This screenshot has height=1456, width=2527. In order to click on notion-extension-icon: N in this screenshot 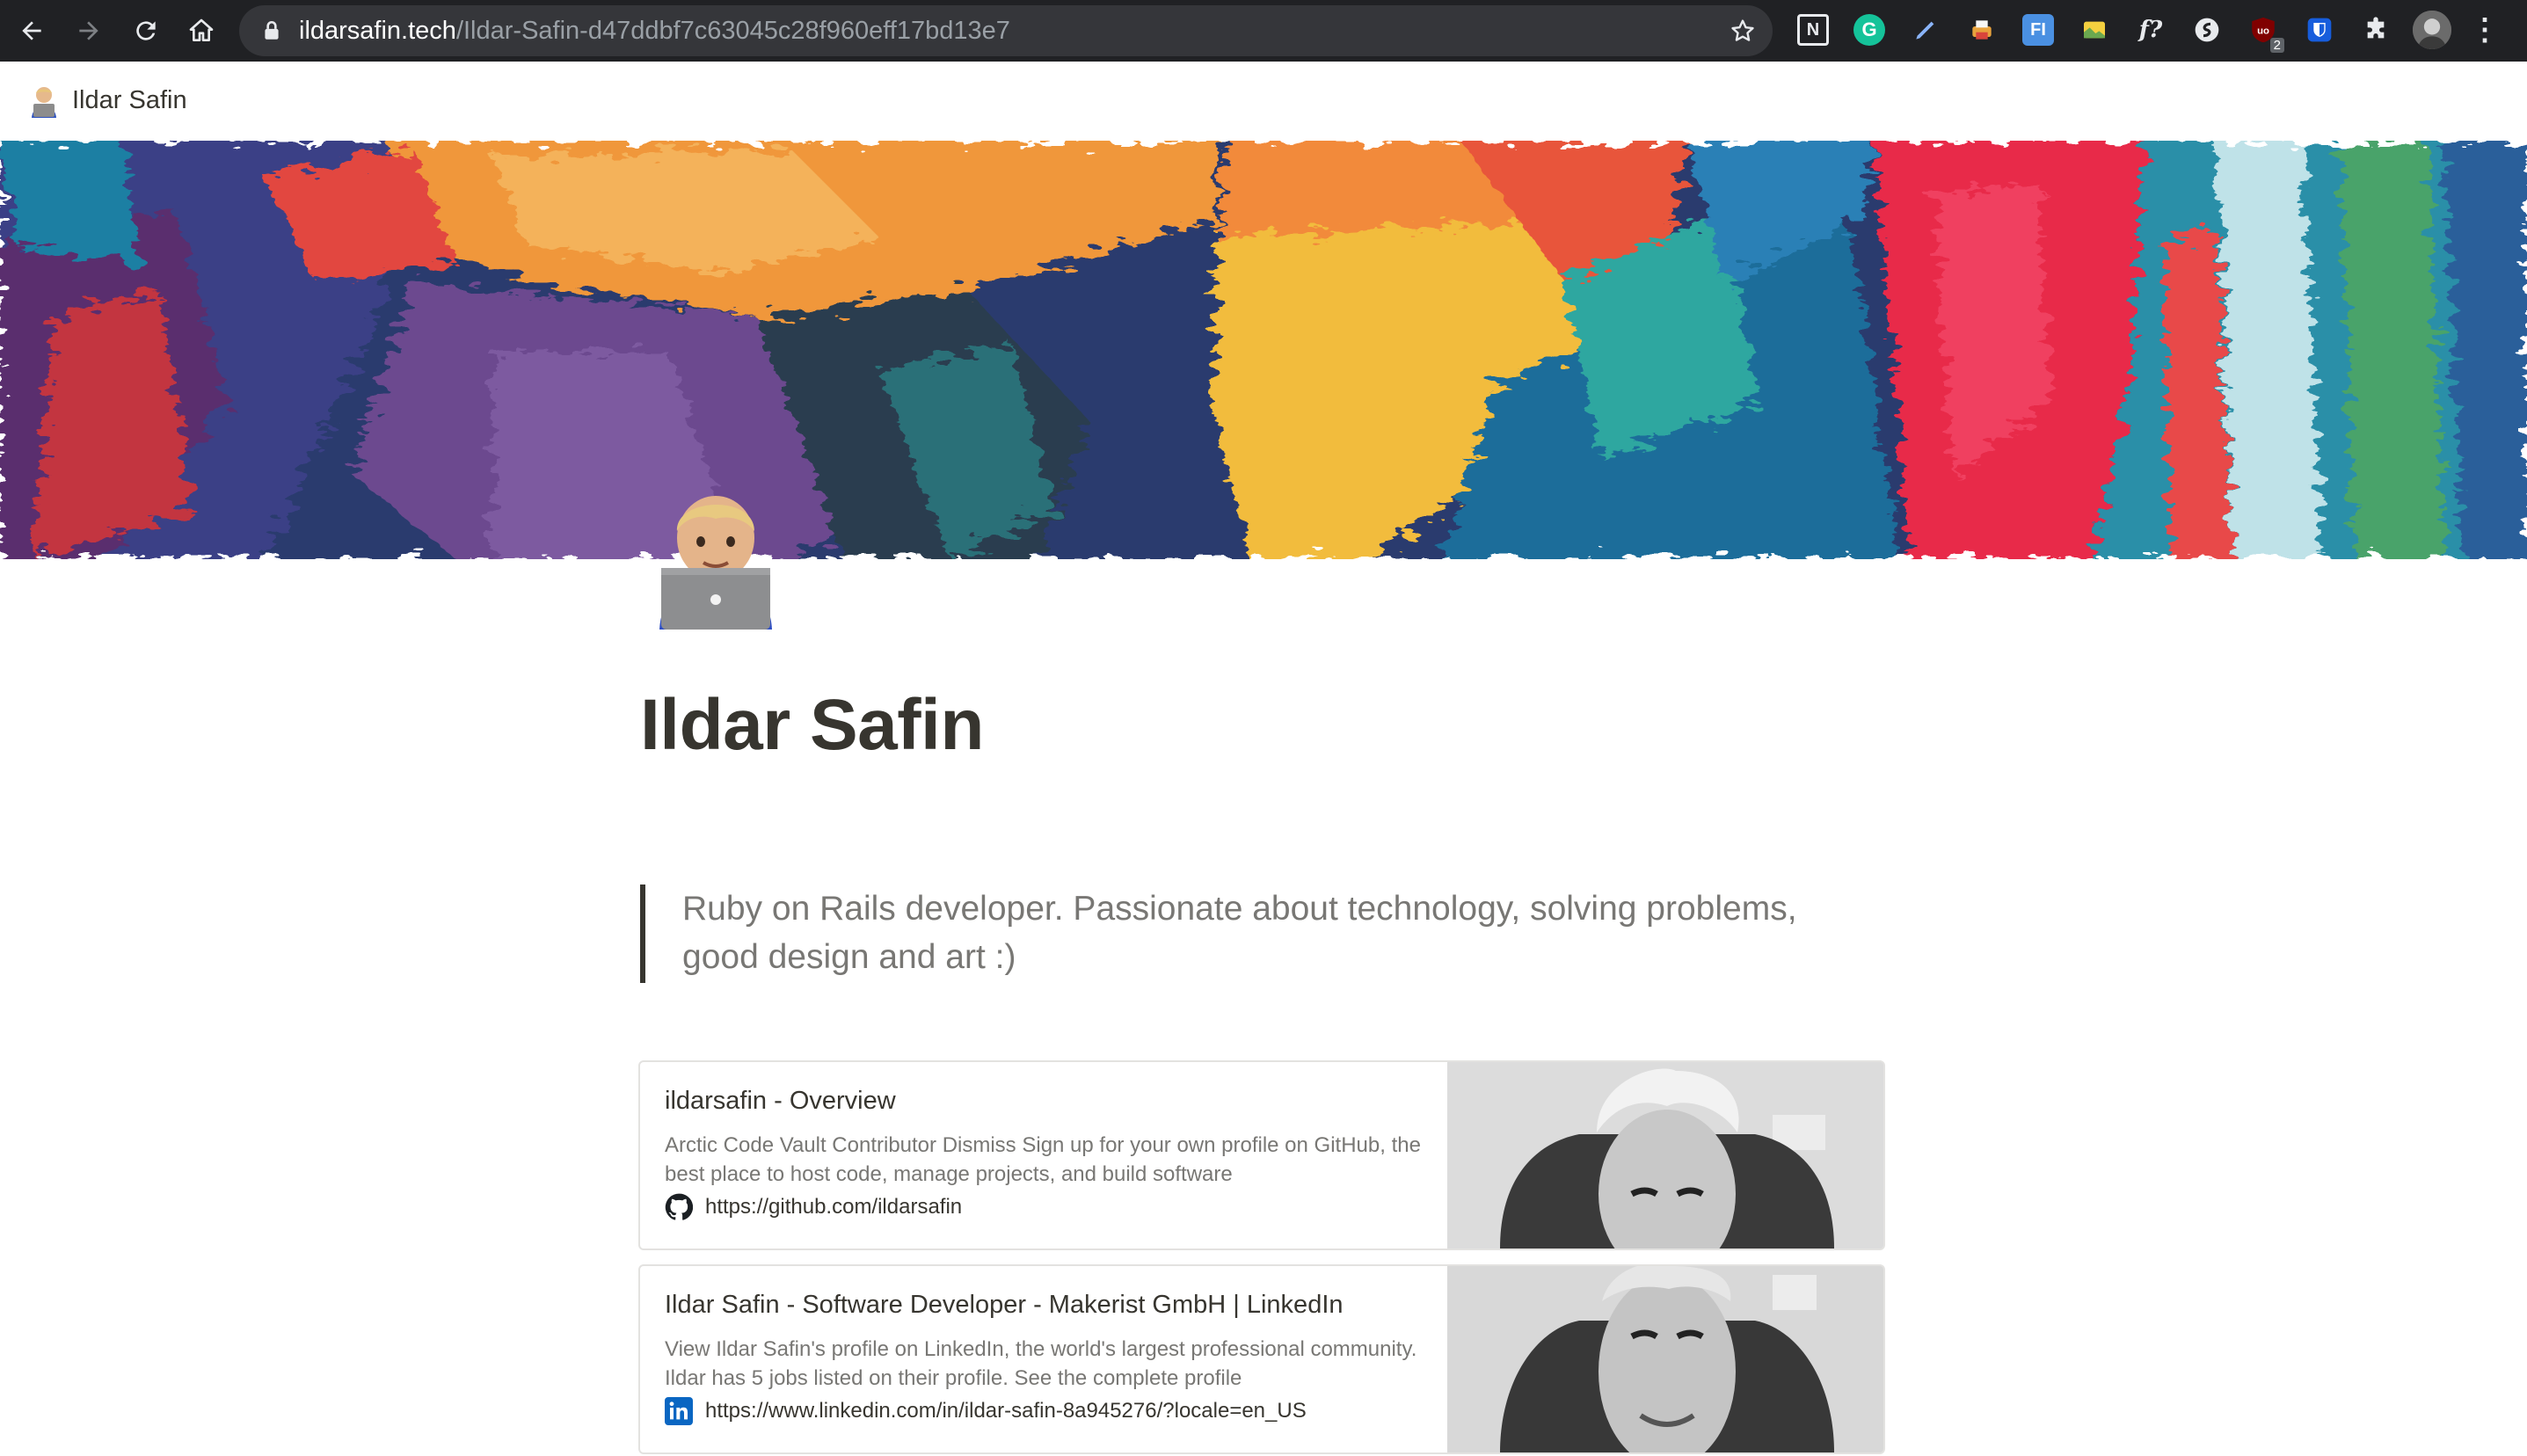, I will do `click(1813, 30)`.